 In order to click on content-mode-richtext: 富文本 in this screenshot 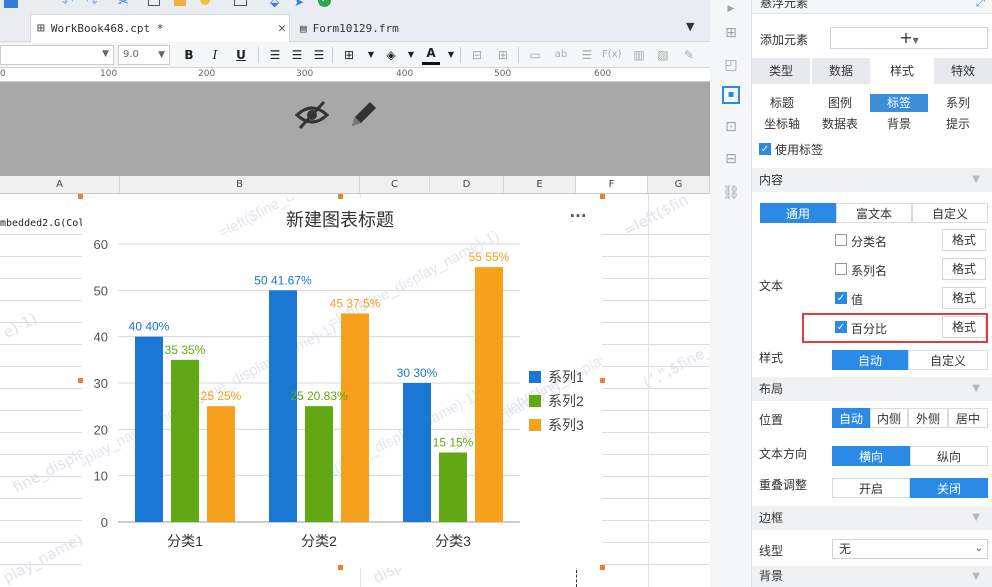, I will do `click(874, 213)`.